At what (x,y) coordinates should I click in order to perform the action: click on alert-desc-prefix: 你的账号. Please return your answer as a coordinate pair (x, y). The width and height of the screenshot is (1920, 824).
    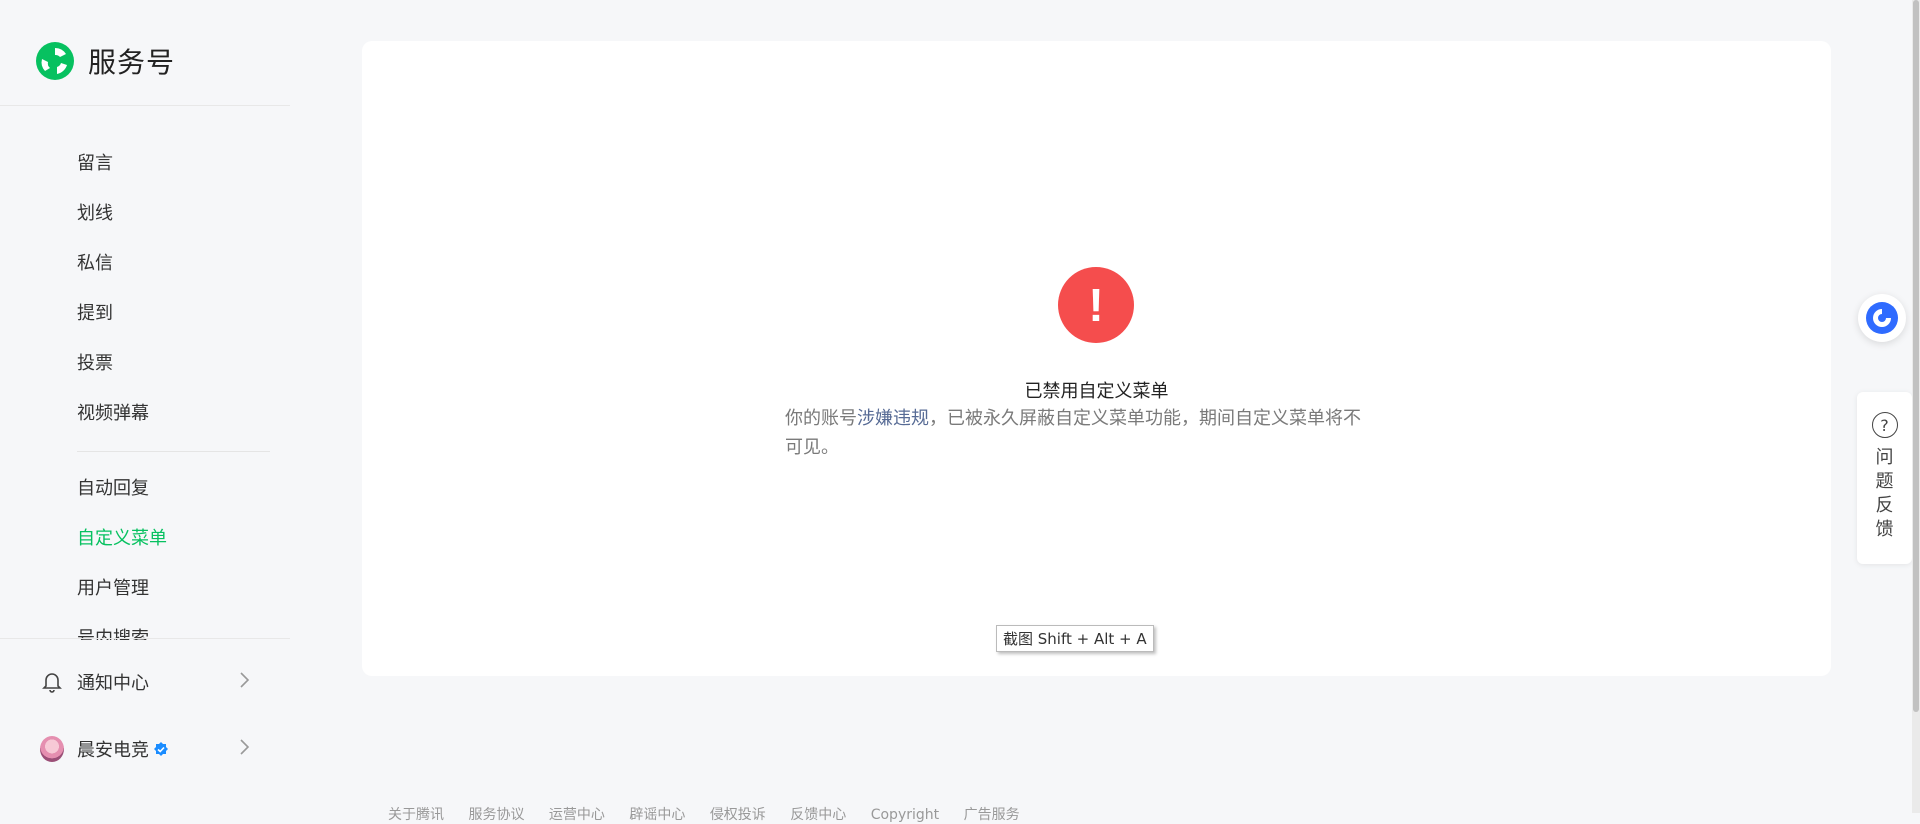
    Looking at the image, I should click on (821, 418).